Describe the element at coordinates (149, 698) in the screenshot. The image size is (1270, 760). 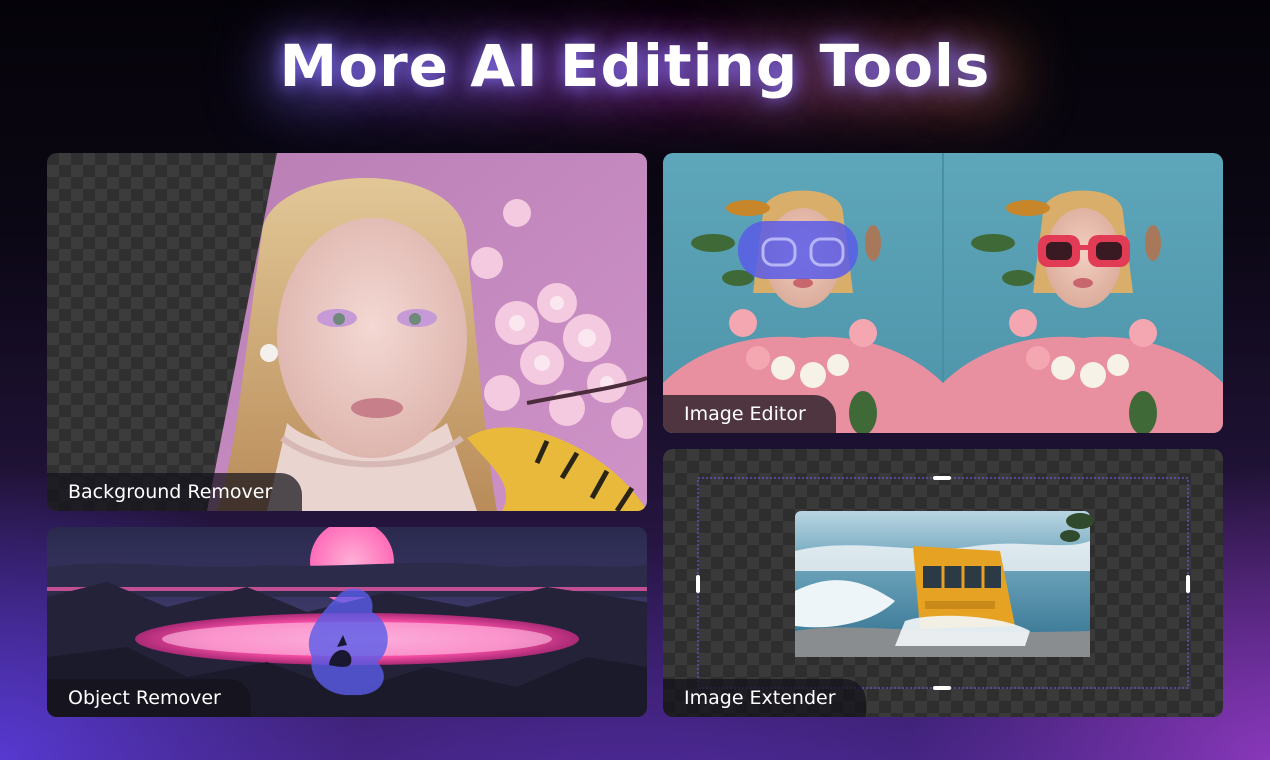
I see `object-remover-label: Object Remover` at that location.